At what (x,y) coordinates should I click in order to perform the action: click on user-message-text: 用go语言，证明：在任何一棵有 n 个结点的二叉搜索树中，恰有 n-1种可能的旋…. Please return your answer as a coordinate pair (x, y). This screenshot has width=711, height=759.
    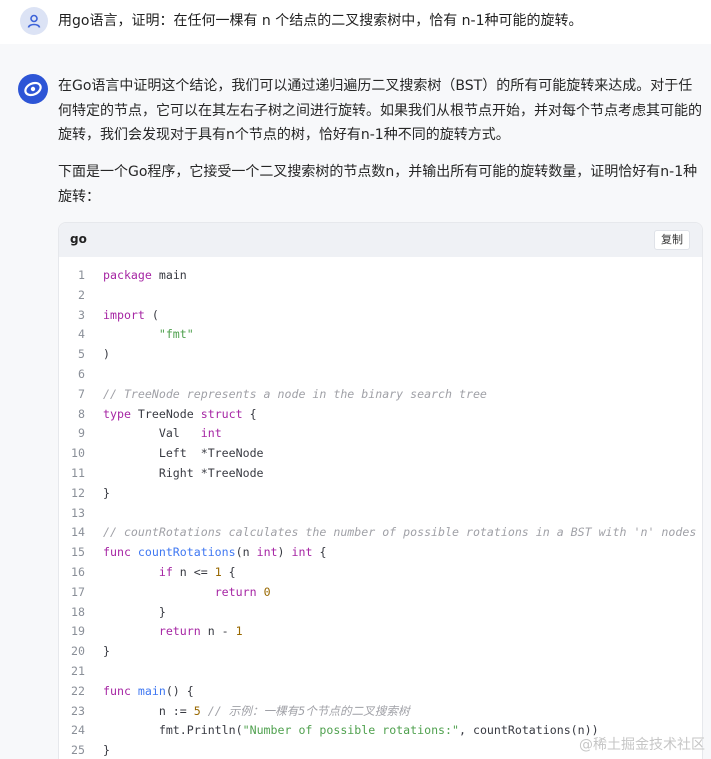
    Looking at the image, I should click on (320, 21).